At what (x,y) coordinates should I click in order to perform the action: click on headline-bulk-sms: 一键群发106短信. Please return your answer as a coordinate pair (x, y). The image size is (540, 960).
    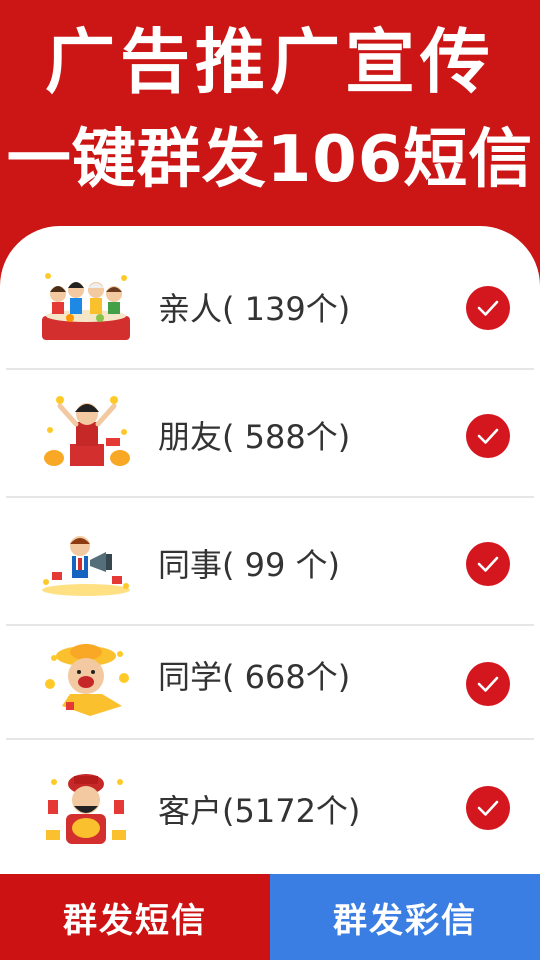
    Looking at the image, I should click on (270, 160).